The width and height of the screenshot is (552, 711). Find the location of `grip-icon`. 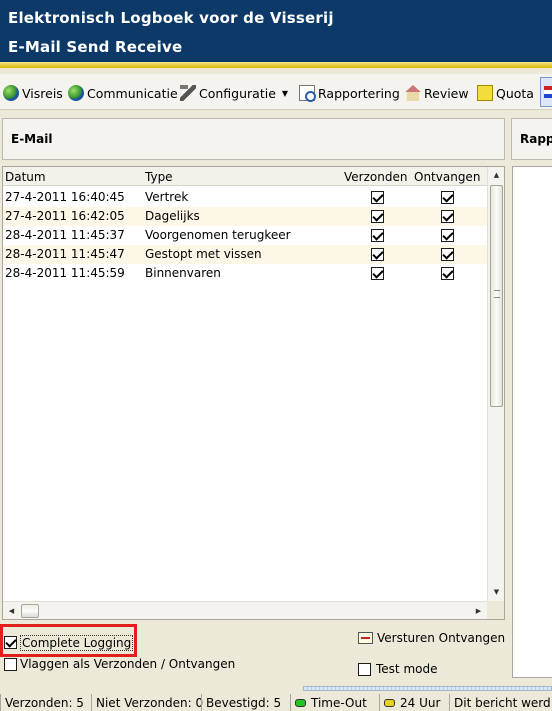

grip-icon is located at coordinates (497, 294).